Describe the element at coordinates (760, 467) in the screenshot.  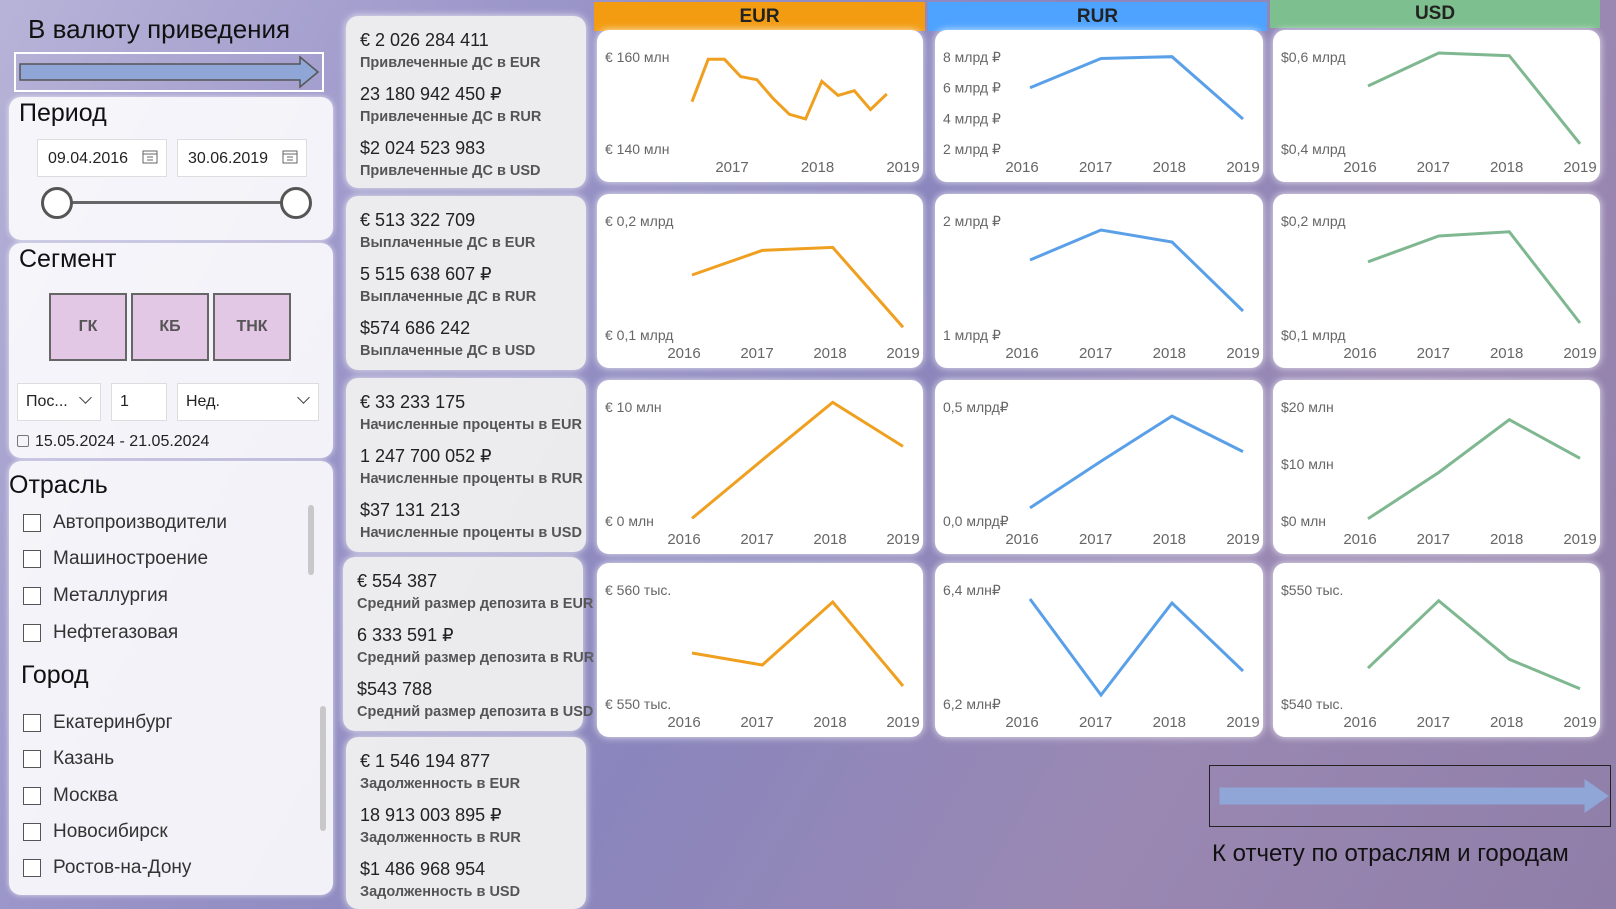
I see `chart-eur: € 10 млн € 0 млн 2016 2017 2018 2019` at that location.